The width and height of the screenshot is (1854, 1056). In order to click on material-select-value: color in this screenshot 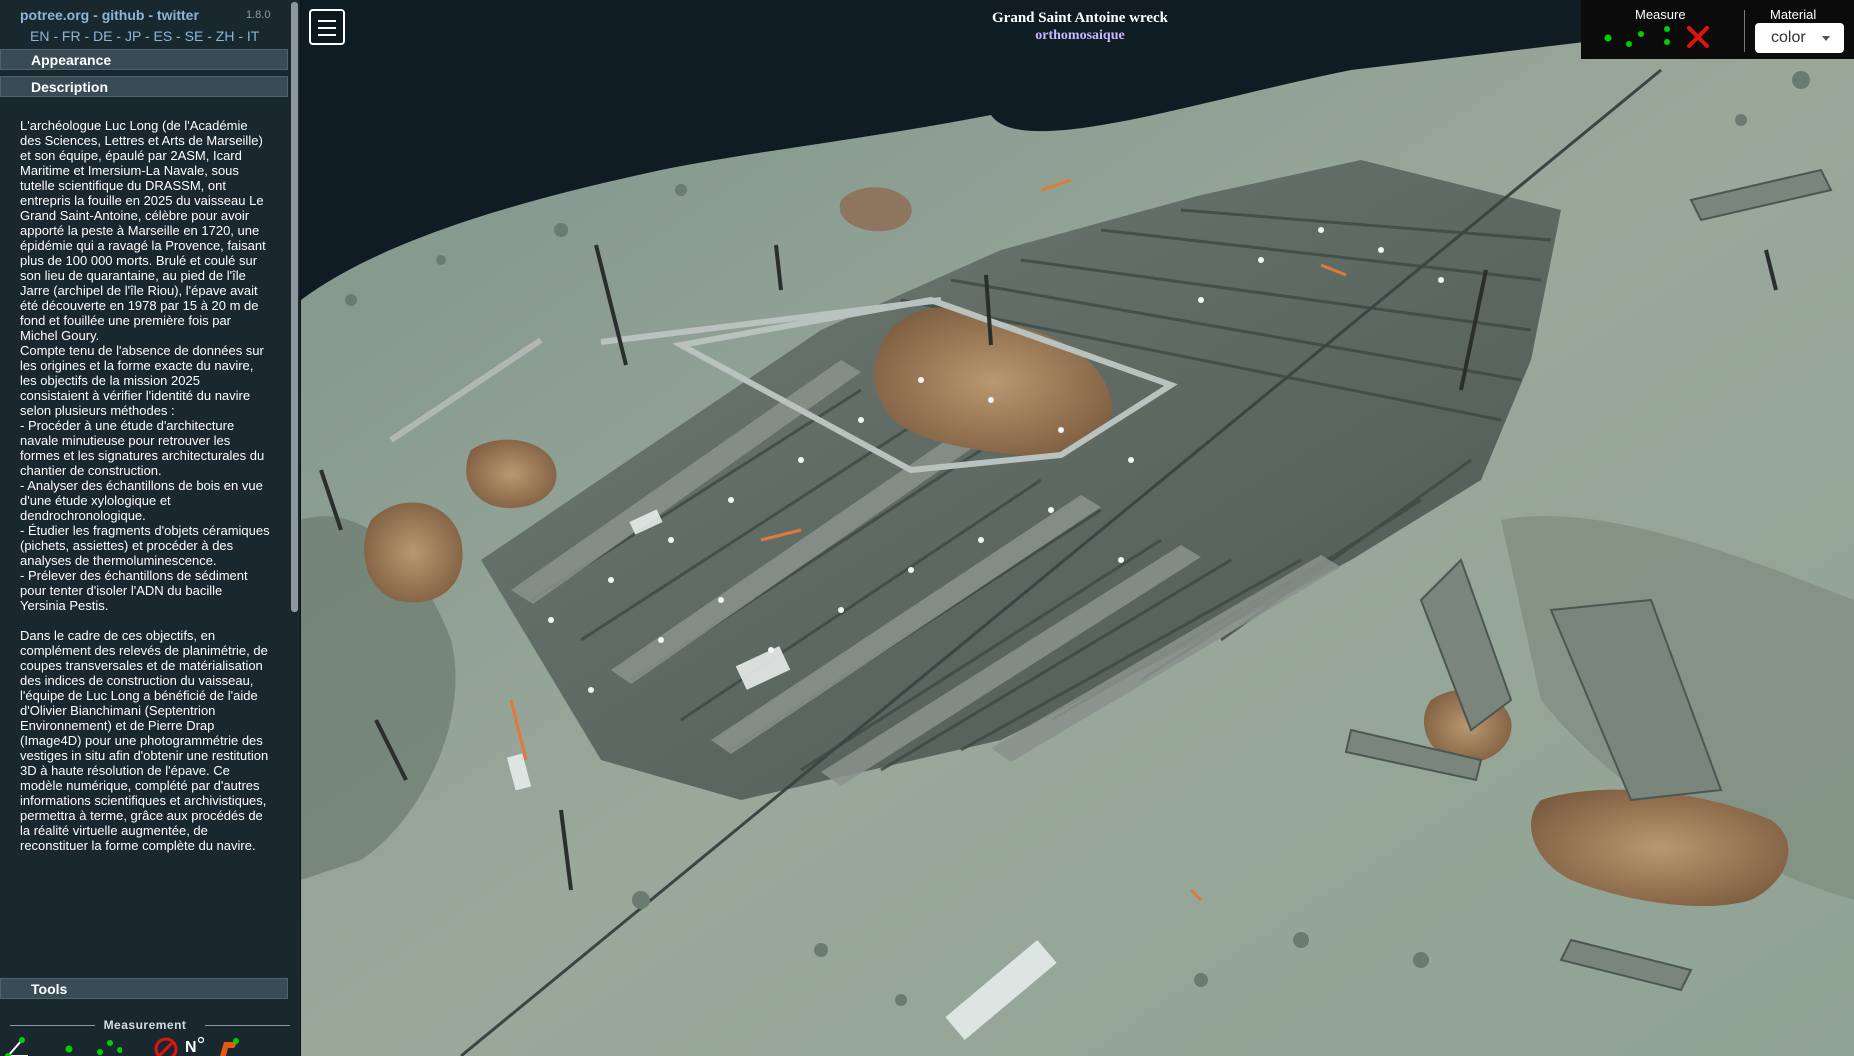, I will do `click(1788, 37)`.